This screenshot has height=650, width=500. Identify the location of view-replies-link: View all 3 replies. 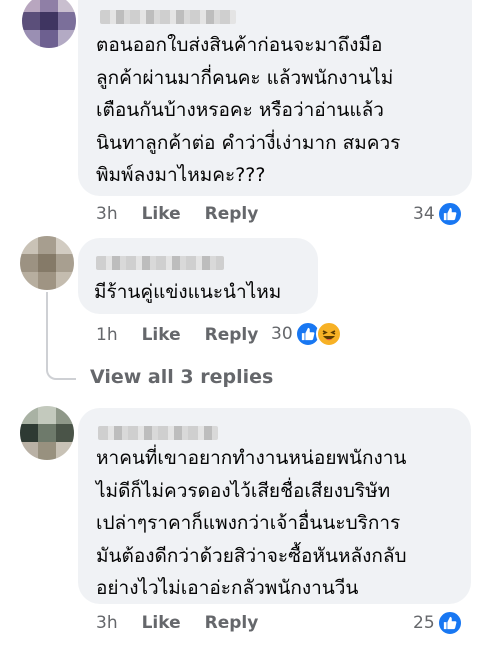
(181, 377).